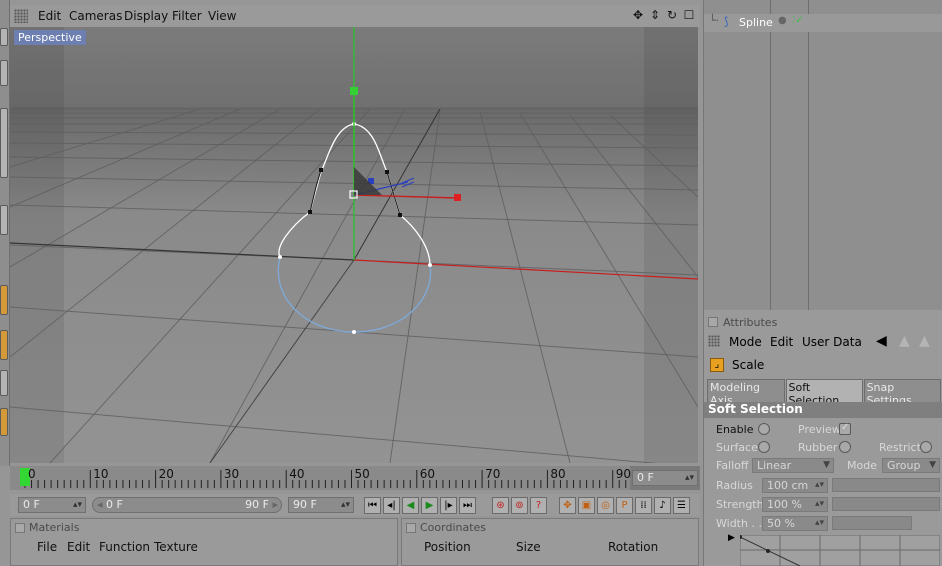 This screenshot has height=566, width=942. What do you see at coordinates (904, 465) in the screenshot?
I see `mode-value: Group` at bounding box center [904, 465].